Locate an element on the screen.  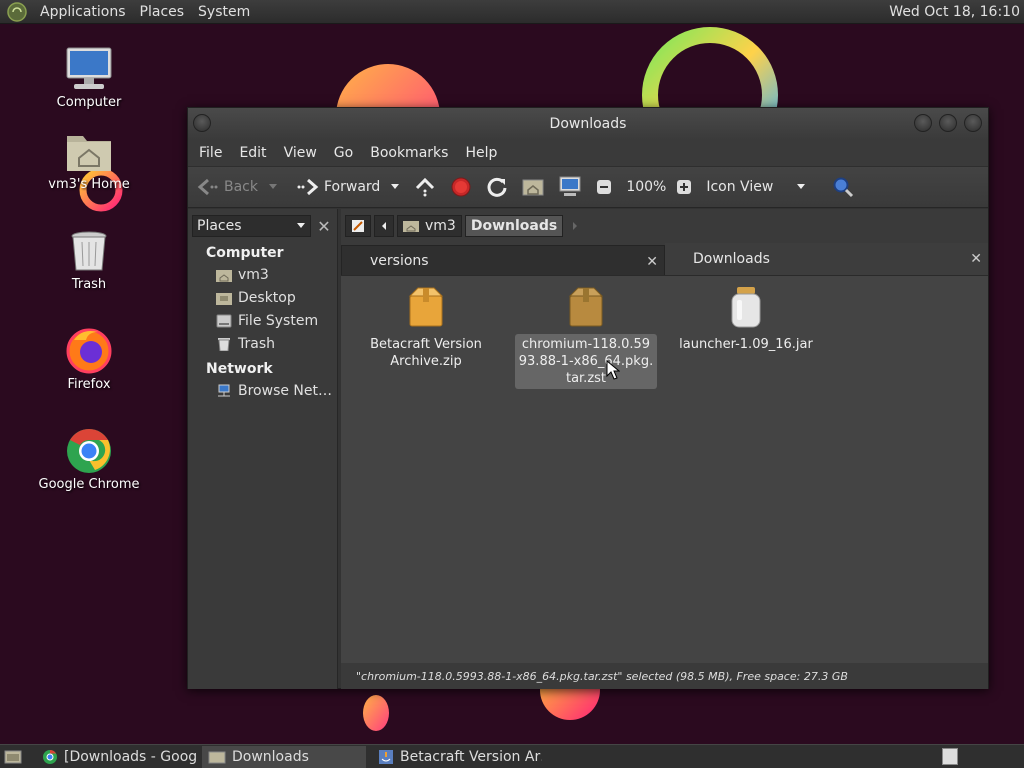
sidebar-item-filesystem: File System is located at coordinates (262, 320).